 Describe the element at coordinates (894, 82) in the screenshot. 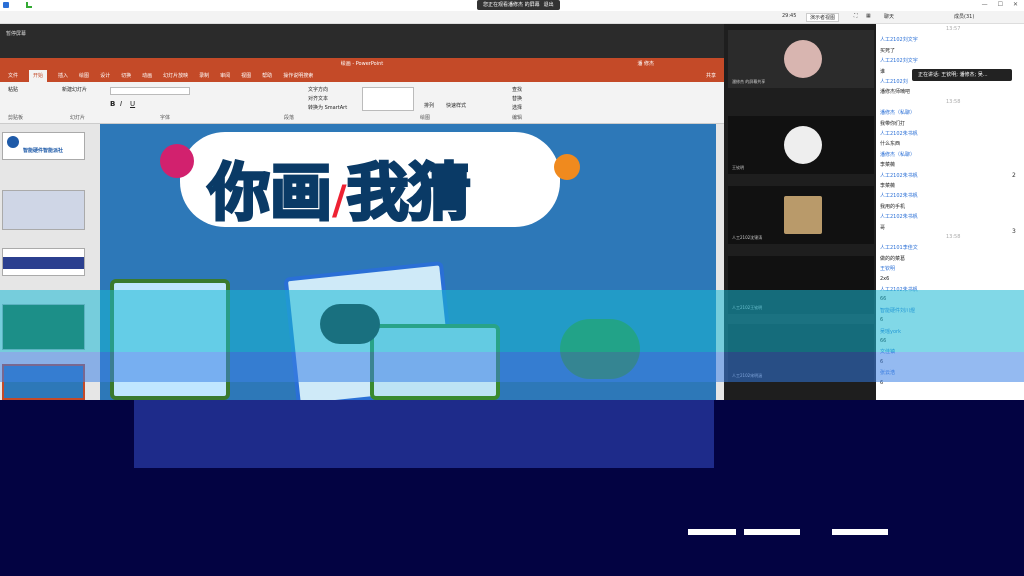

I see `chat-sender: 人工2102刘` at that location.